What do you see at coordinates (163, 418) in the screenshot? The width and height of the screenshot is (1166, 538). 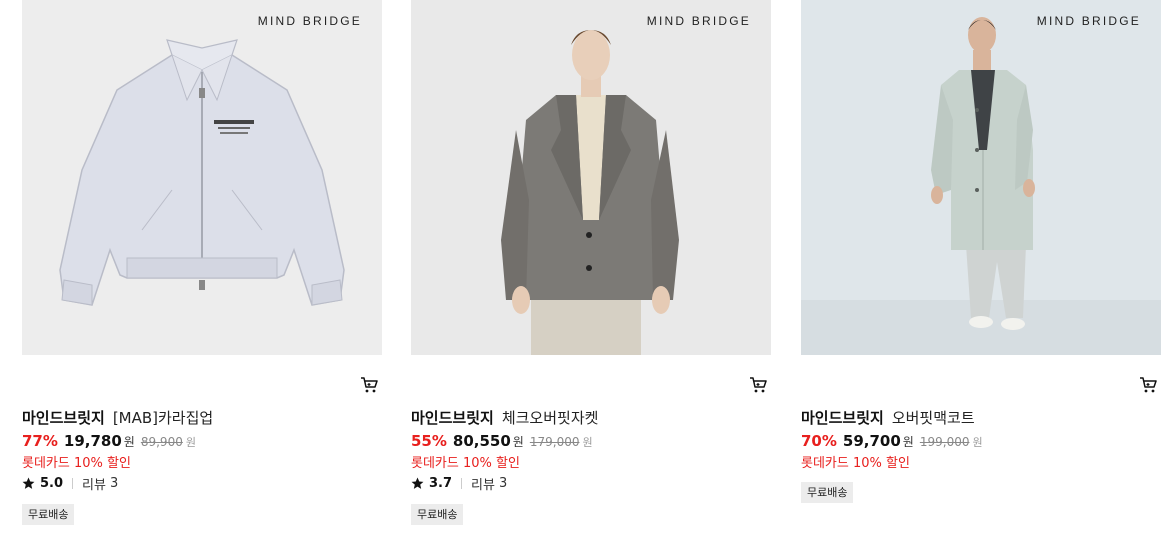 I see `product-name: [MAB]카라집업` at bounding box center [163, 418].